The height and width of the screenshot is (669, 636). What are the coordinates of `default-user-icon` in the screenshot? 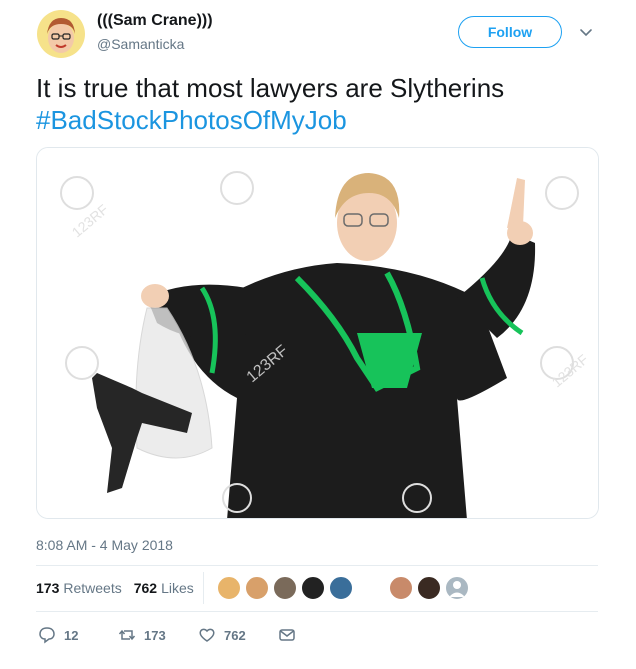 It's located at (457, 589).